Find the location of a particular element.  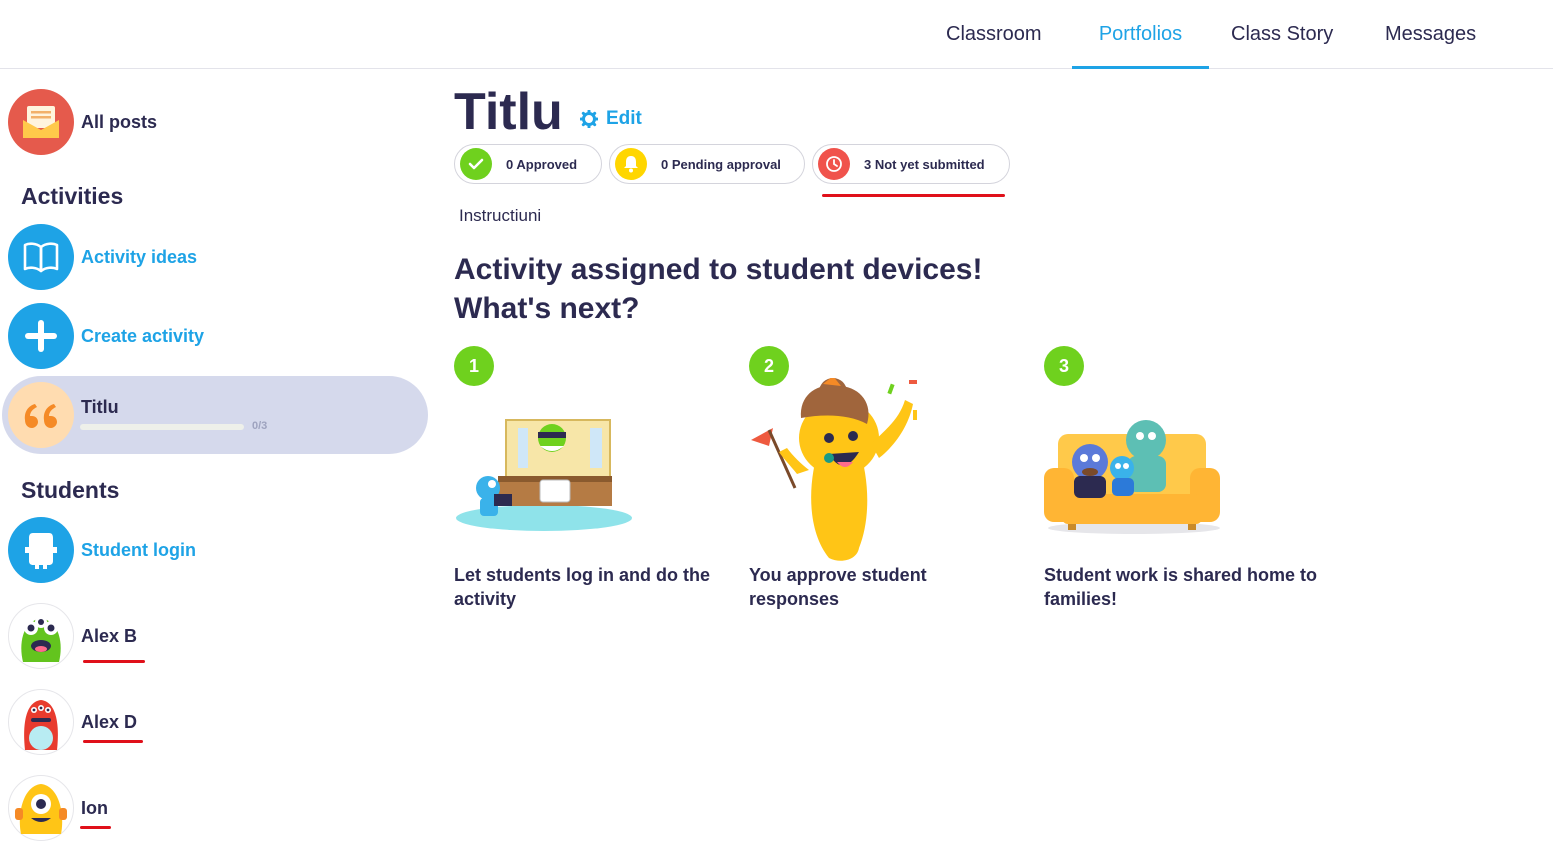

sidebar-item-student-login: Student login is located at coordinates (102, 550).